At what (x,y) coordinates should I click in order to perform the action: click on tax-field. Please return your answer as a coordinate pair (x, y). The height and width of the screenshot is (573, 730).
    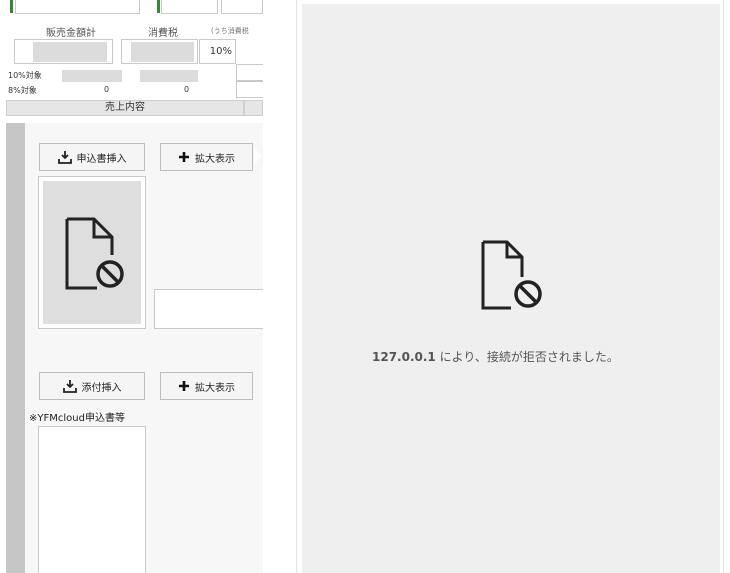
    Looking at the image, I should click on (159, 51).